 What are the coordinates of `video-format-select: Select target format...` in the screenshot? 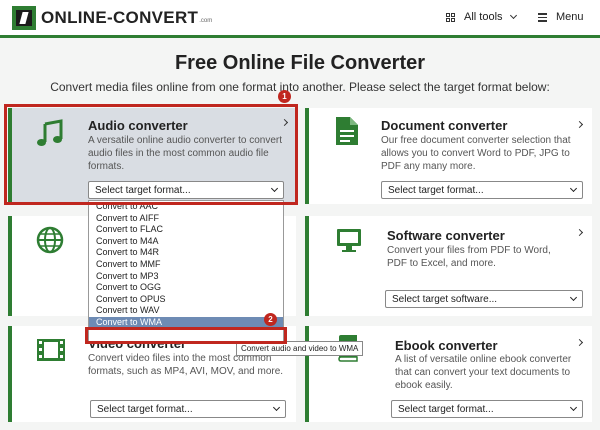 It's located at (188, 409).